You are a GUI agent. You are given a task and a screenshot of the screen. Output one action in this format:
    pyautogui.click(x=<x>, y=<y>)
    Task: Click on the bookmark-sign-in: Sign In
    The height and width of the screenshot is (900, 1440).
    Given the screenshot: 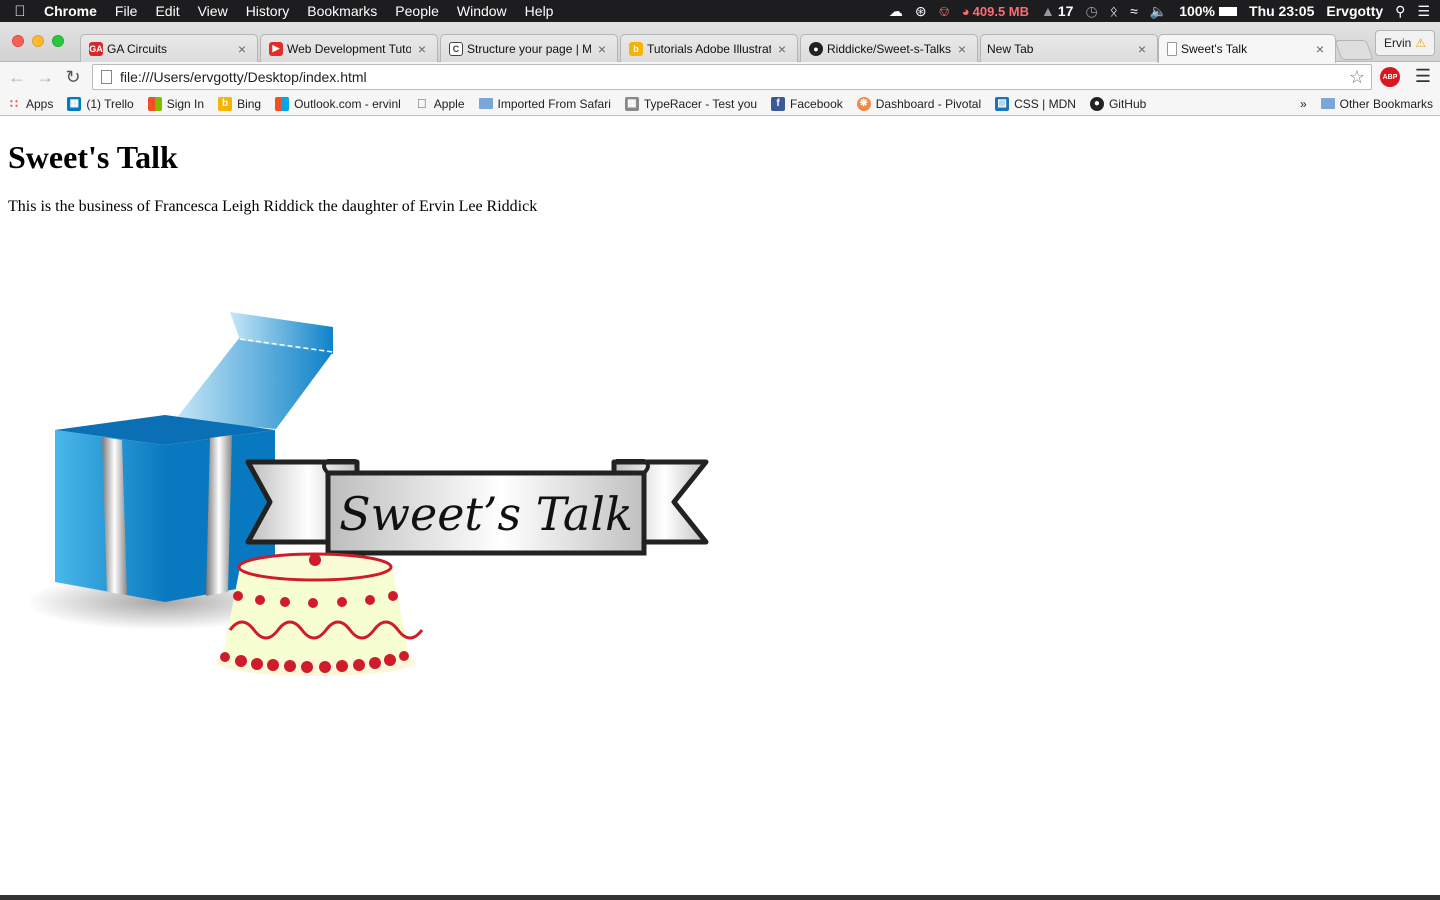 What is the action you would take?
    pyautogui.click(x=176, y=103)
    